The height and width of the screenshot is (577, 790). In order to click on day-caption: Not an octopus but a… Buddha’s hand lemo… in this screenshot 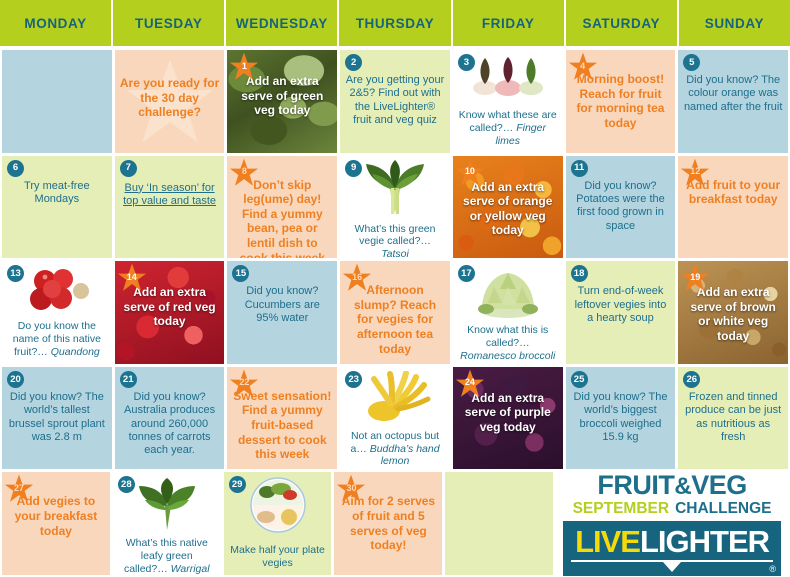, I will do `click(395, 450)`.